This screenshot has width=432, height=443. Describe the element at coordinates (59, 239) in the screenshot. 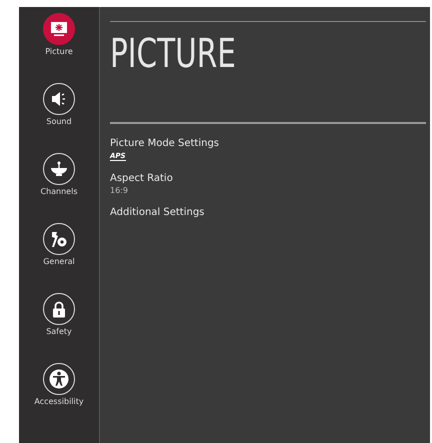

I see `tools-icon` at that location.